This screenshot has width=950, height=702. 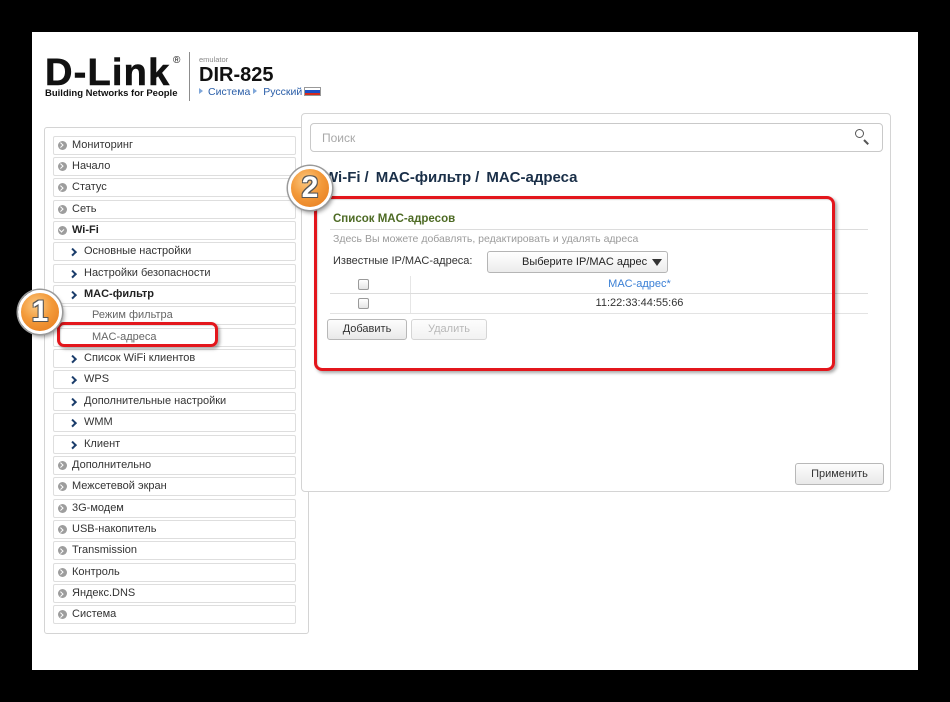 I want to click on sidebar-item-transmission: Transmission, so click(x=174, y=551).